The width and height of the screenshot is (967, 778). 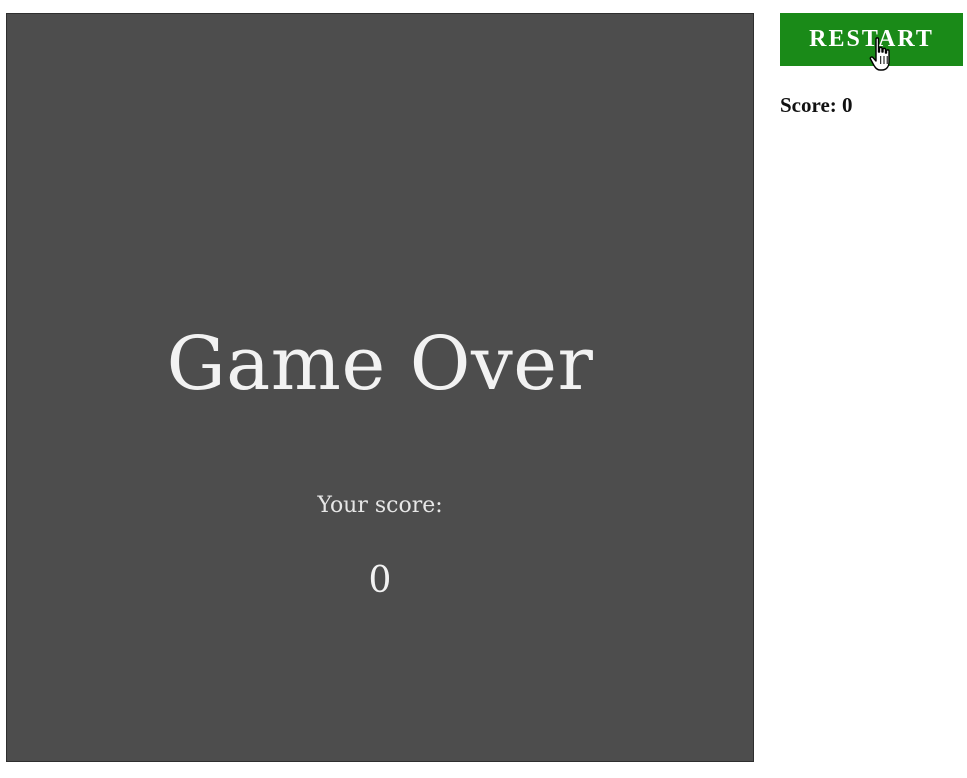 What do you see at coordinates (816, 105) in the screenshot?
I see `score-display: Score: 0` at bounding box center [816, 105].